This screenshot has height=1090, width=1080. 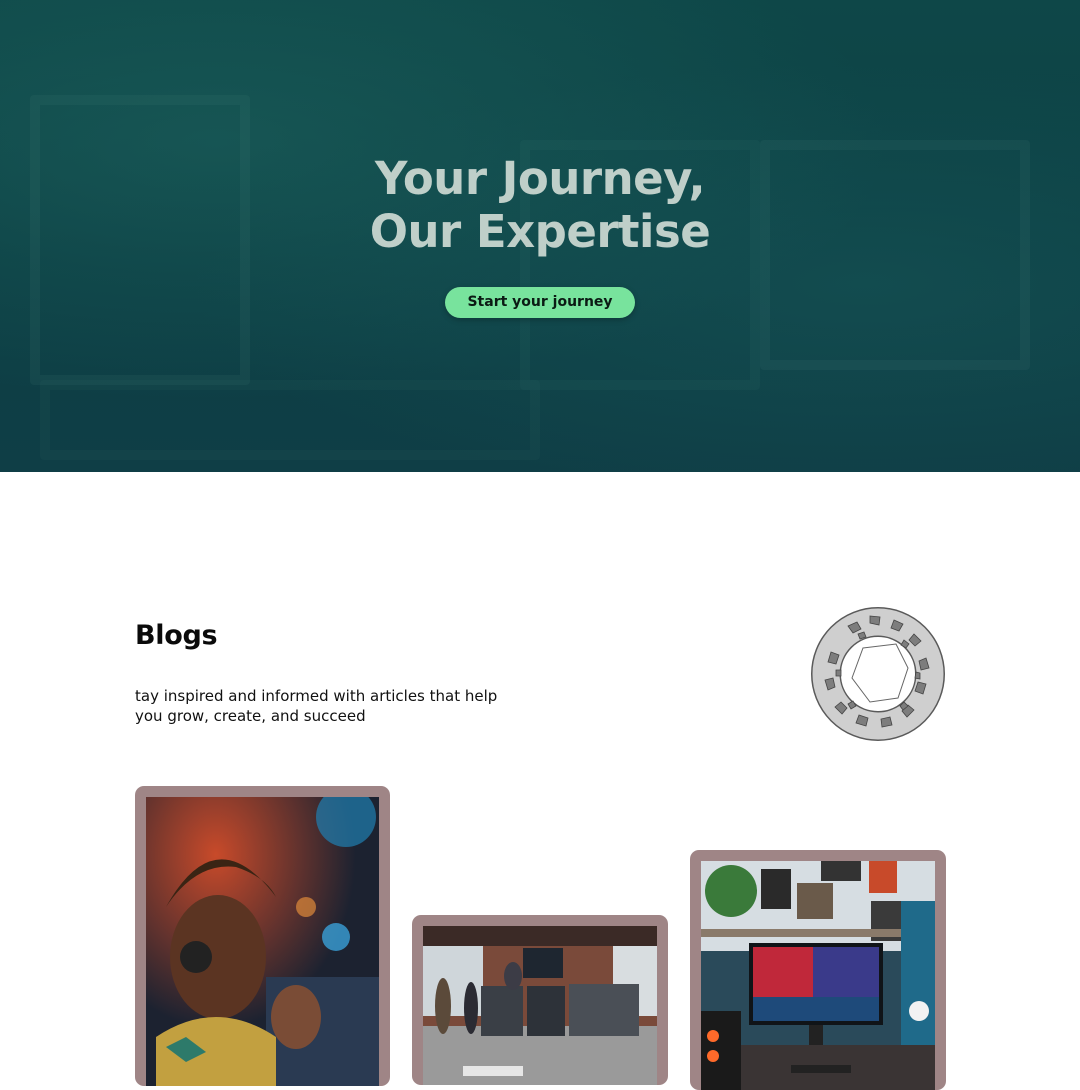 What do you see at coordinates (176, 635) in the screenshot?
I see `blogs-heading: Blogs` at bounding box center [176, 635].